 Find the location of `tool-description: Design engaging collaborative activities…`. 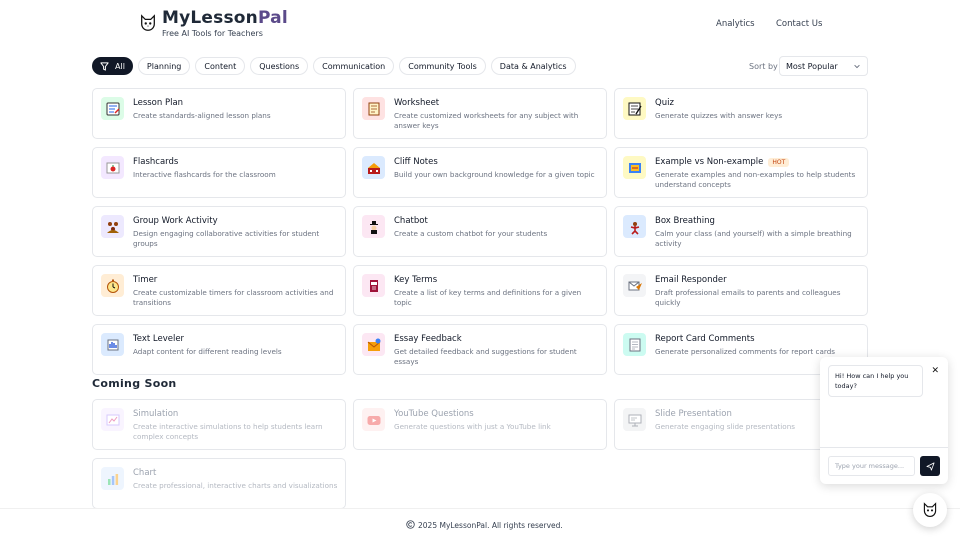

tool-description: Design engaging collaborative activities… is located at coordinates (226, 238).